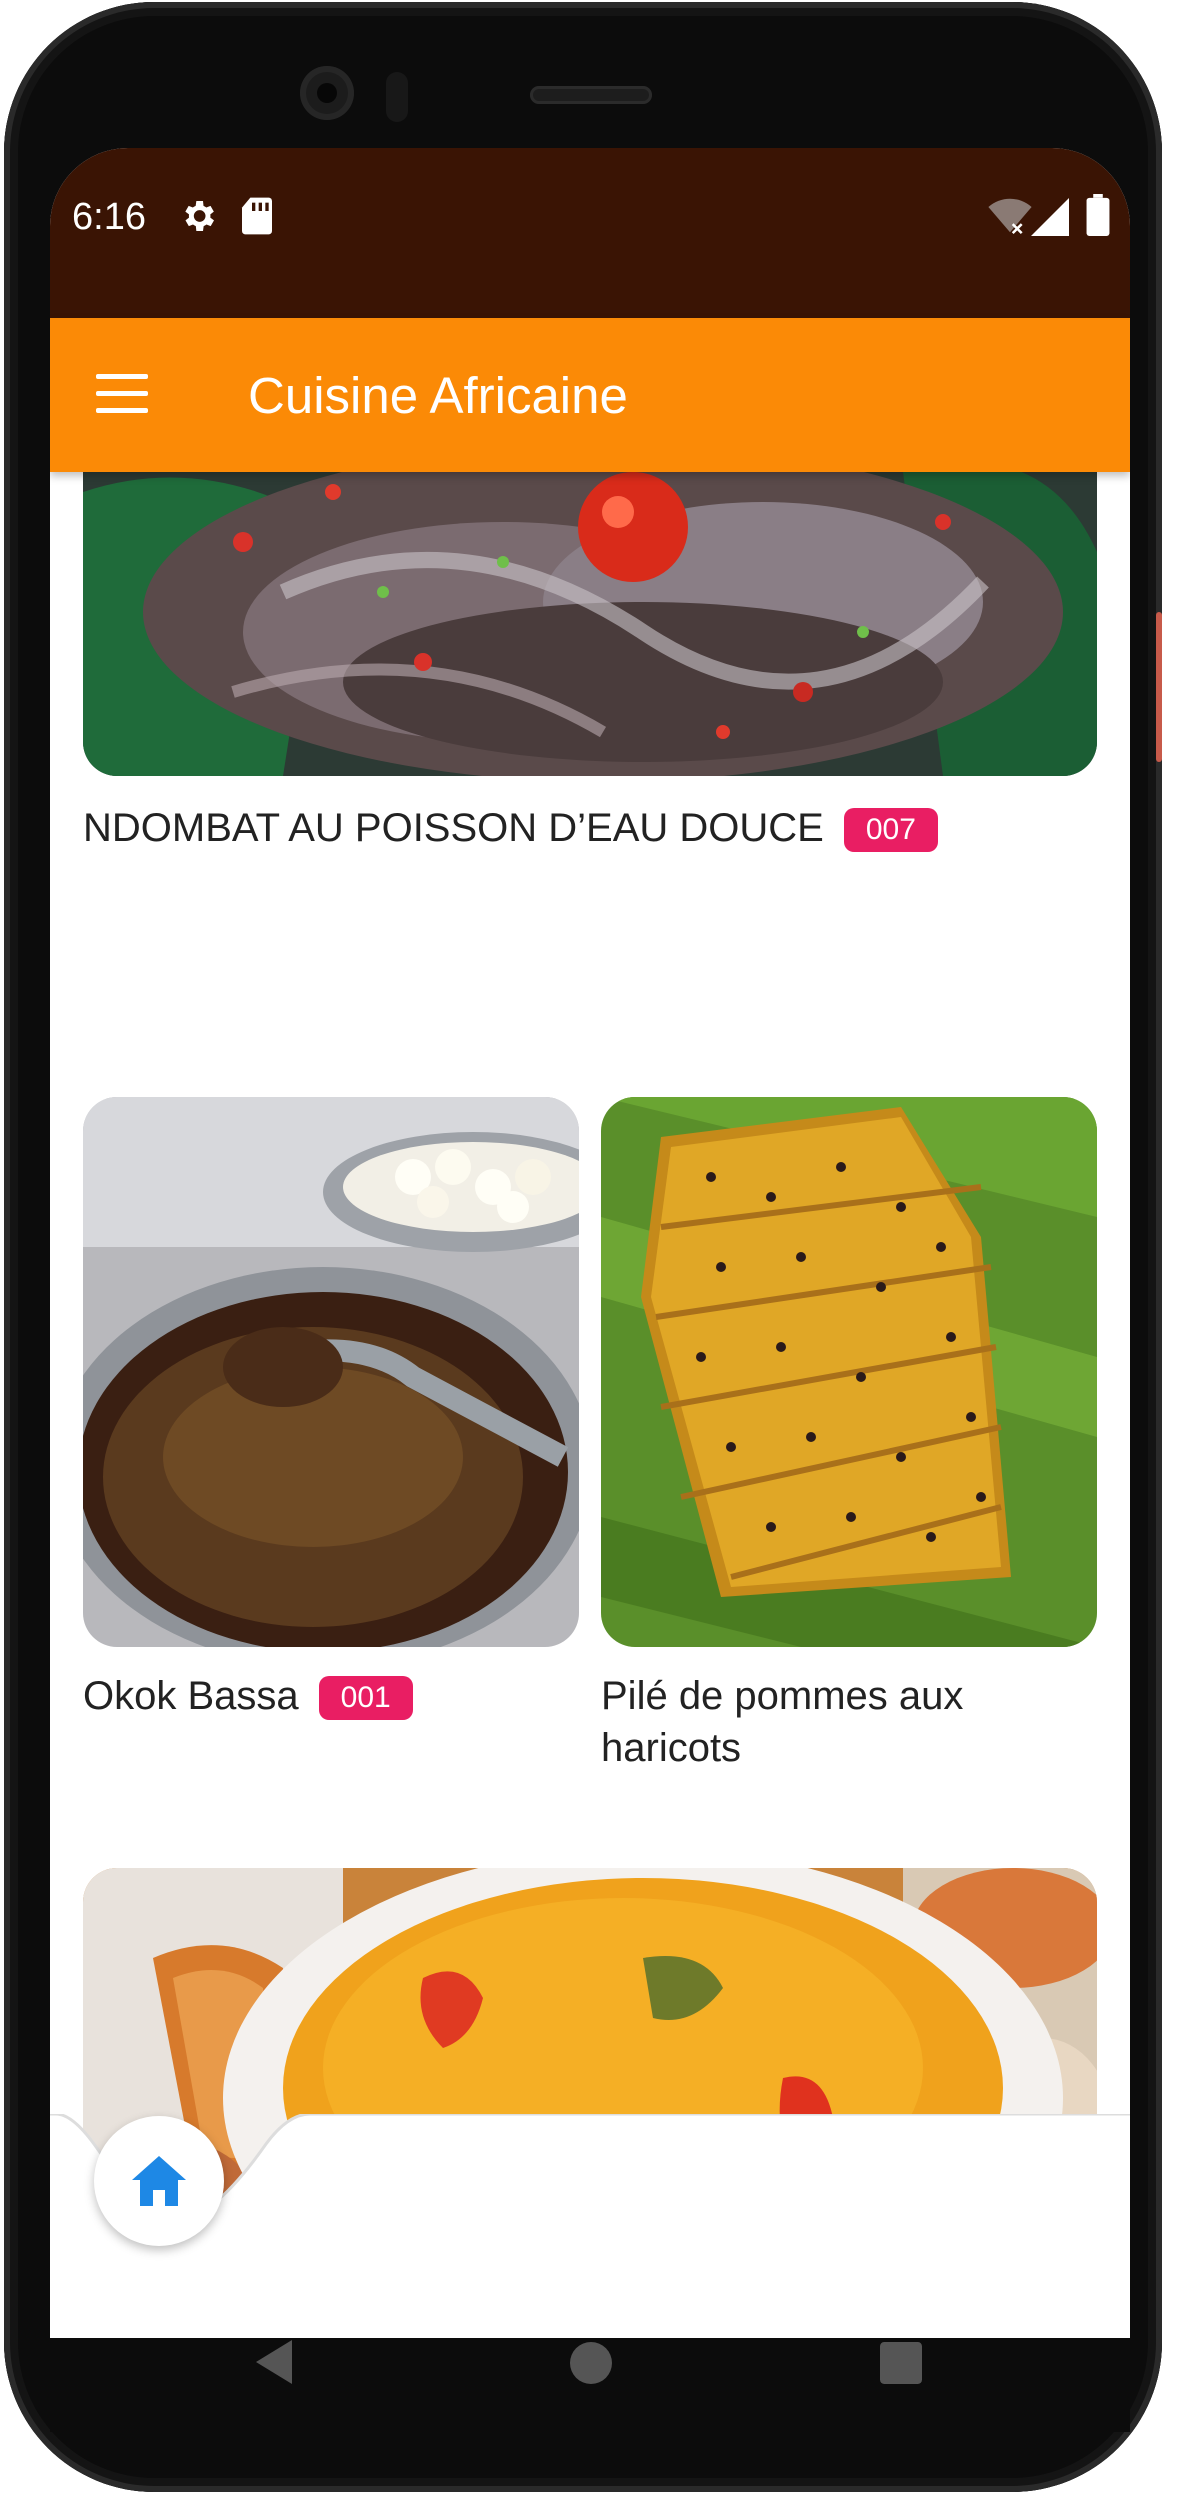 This screenshot has height=2498, width=1178. What do you see at coordinates (331, 1372) in the screenshot?
I see `recipe-image-okok-bassa` at bounding box center [331, 1372].